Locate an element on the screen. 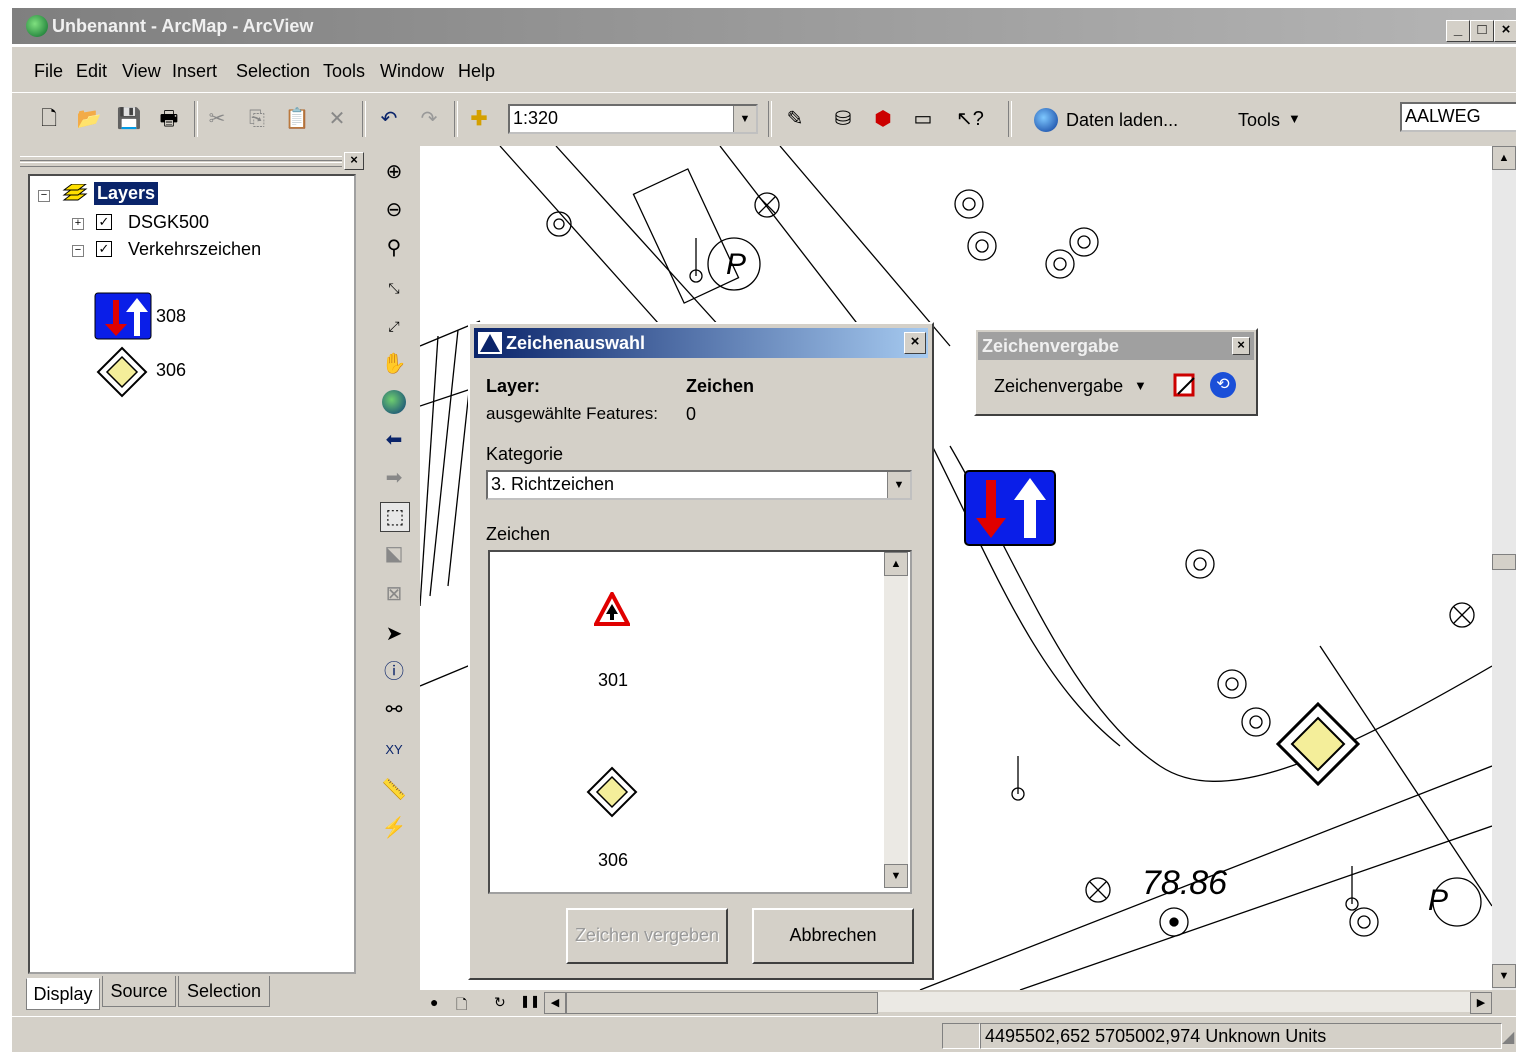 This screenshot has width=1516, height=1052. previous-extent-icon: ⬅ is located at coordinates (394, 440).